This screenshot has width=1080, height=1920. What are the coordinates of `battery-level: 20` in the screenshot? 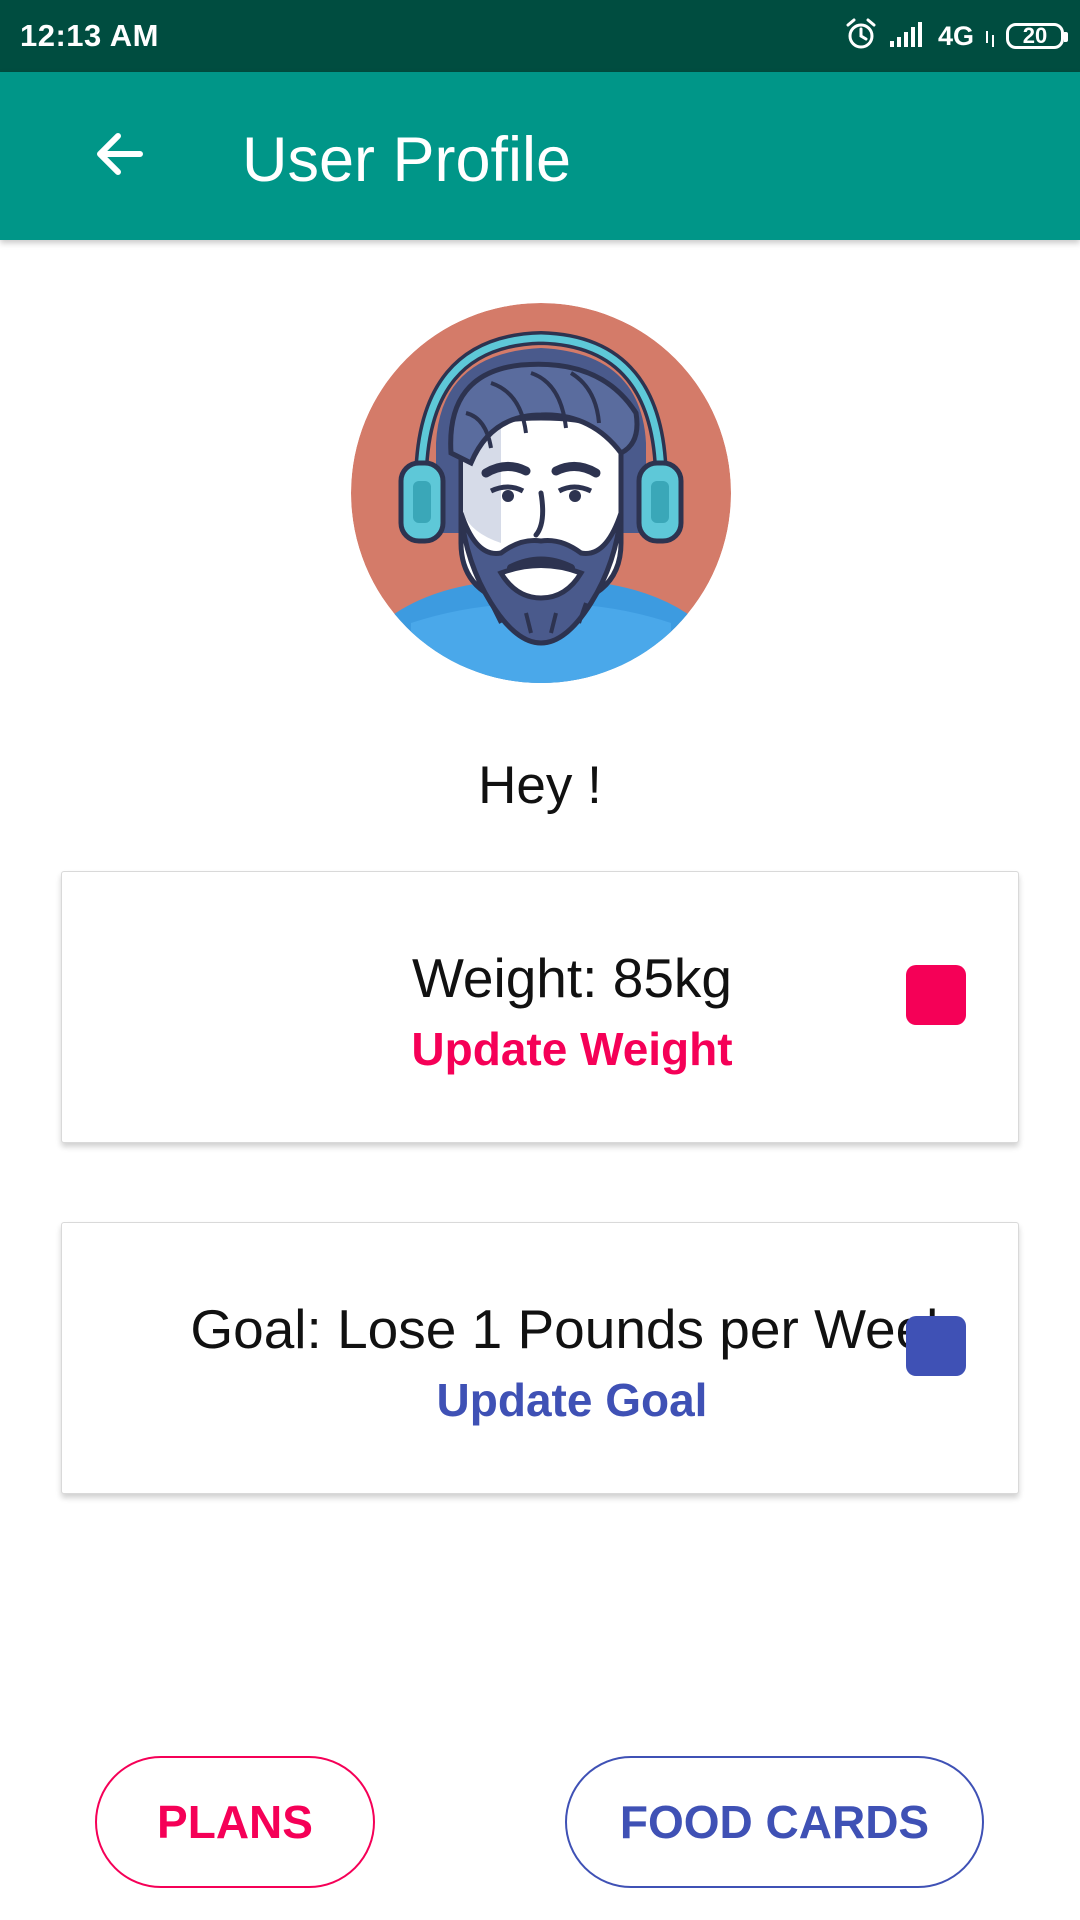 It's located at (1035, 35).